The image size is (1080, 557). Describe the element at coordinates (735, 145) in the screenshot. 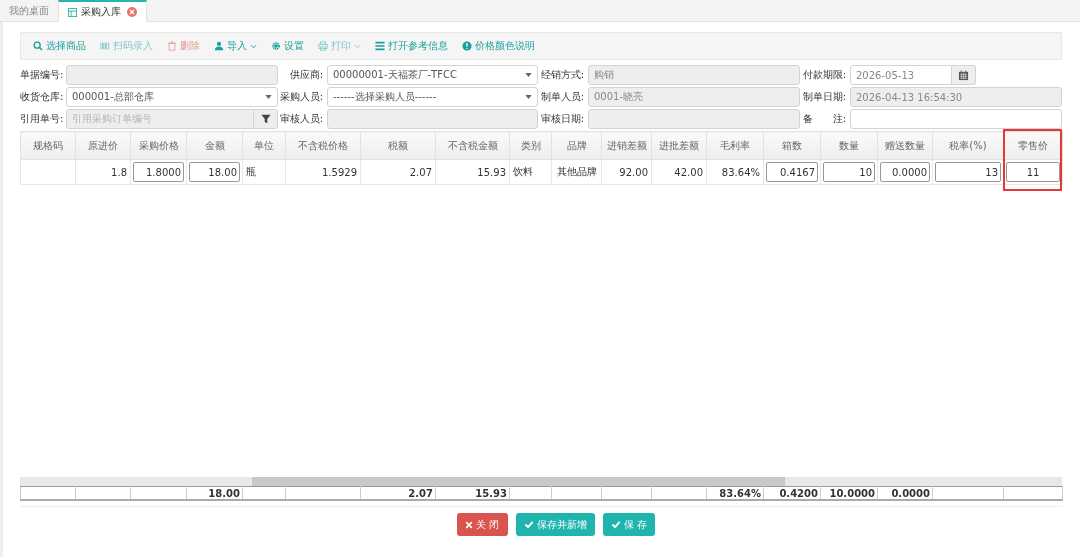

I see `column-header: 毛利率` at that location.